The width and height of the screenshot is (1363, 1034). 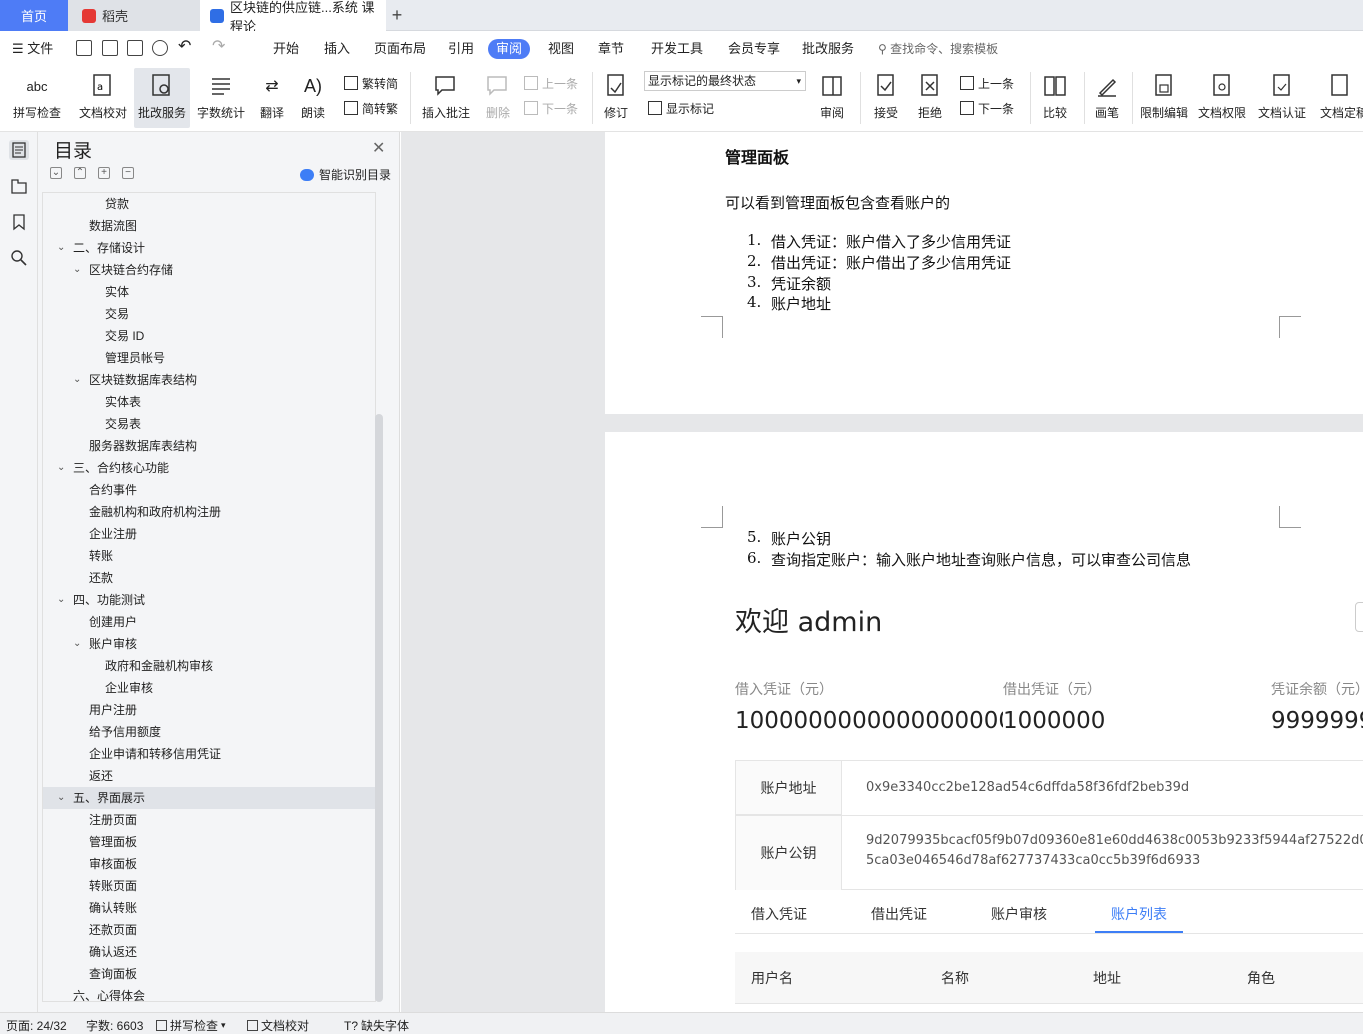 I want to click on preview-icon, so click(x=160, y=48).